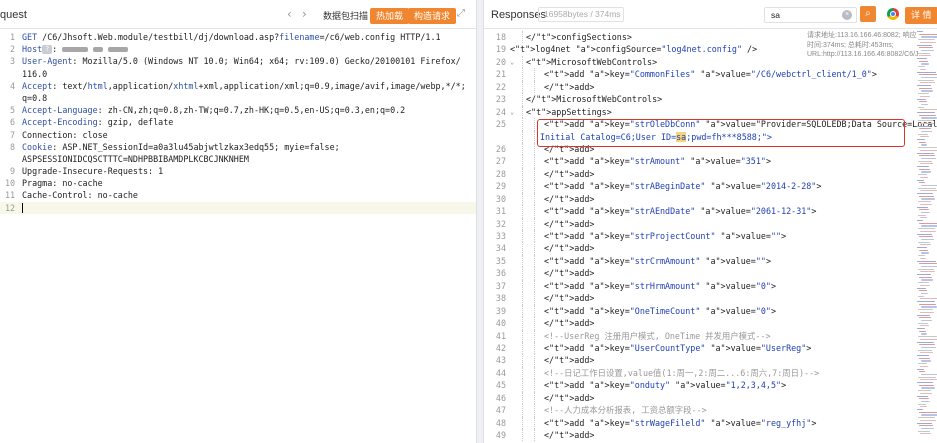 Image resolution: width=937 pixels, height=443 pixels. I want to click on search-icon: ⌕, so click(868, 14).